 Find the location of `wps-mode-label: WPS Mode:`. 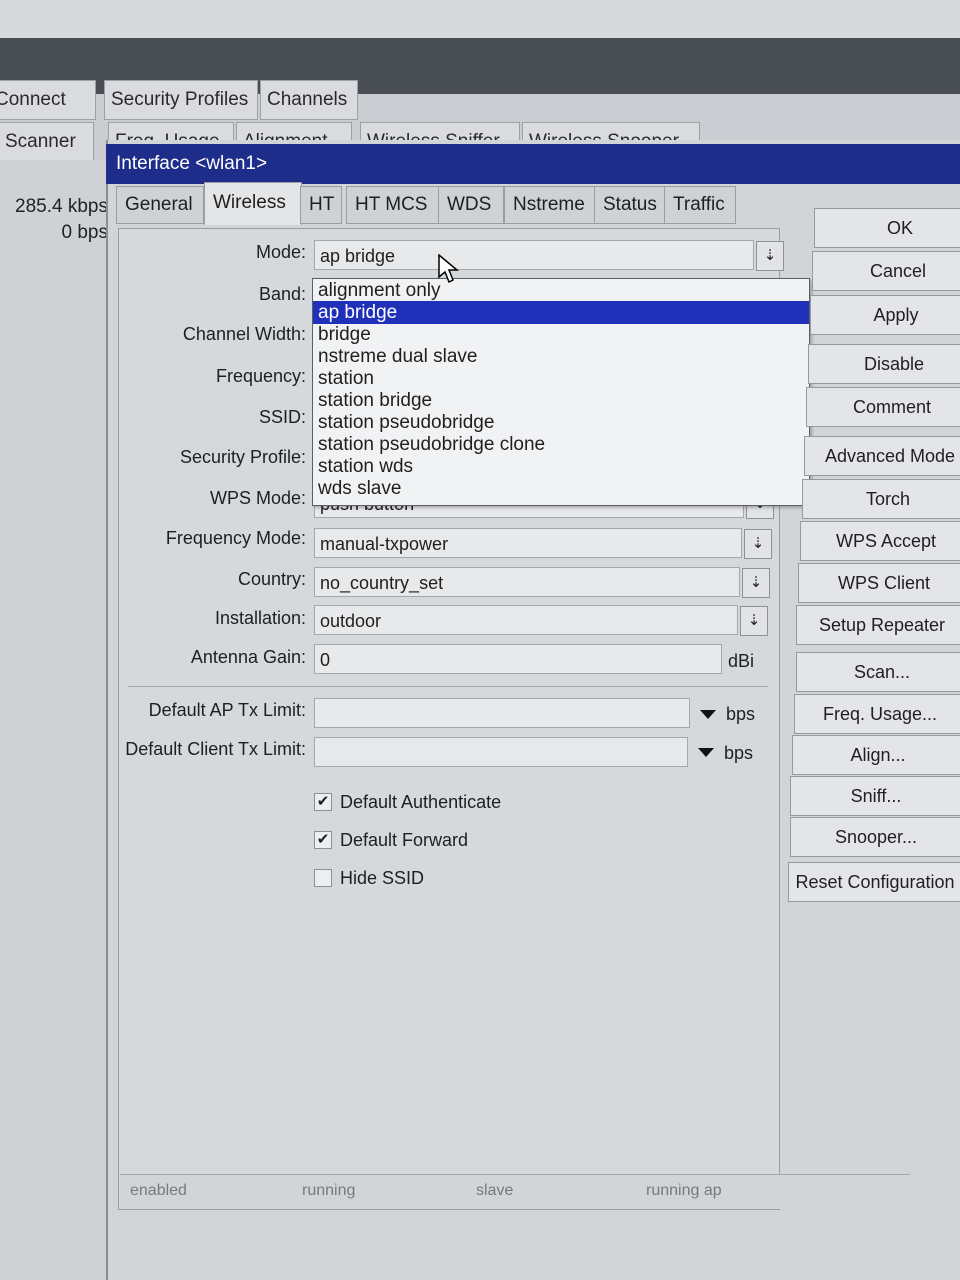

wps-mode-label: WPS Mode: is located at coordinates (257, 498).